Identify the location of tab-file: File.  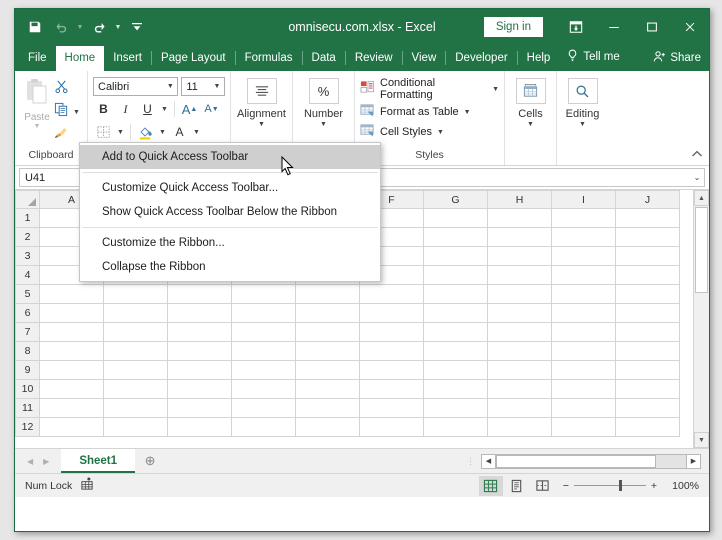
(37, 58).